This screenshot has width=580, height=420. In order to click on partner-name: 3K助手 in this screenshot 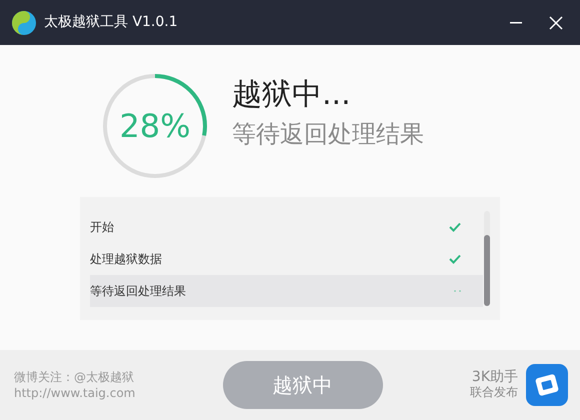, I will do `click(494, 377)`.